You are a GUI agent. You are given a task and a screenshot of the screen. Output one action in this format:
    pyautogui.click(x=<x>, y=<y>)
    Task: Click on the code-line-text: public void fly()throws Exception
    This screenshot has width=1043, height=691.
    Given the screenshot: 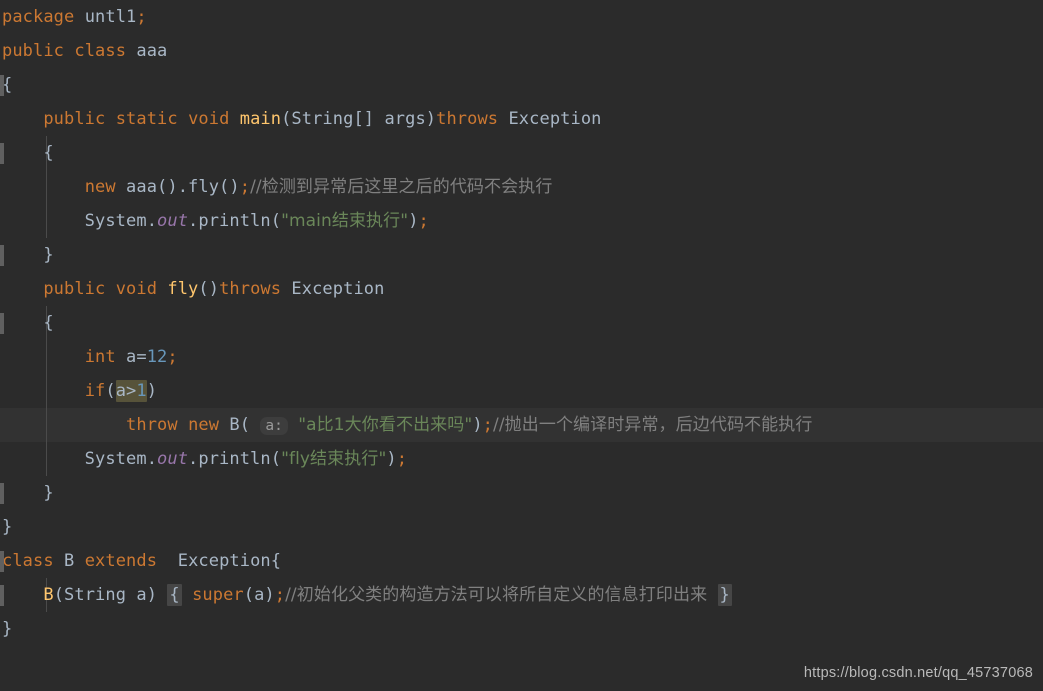 What is the action you would take?
    pyautogui.click(x=192, y=289)
    